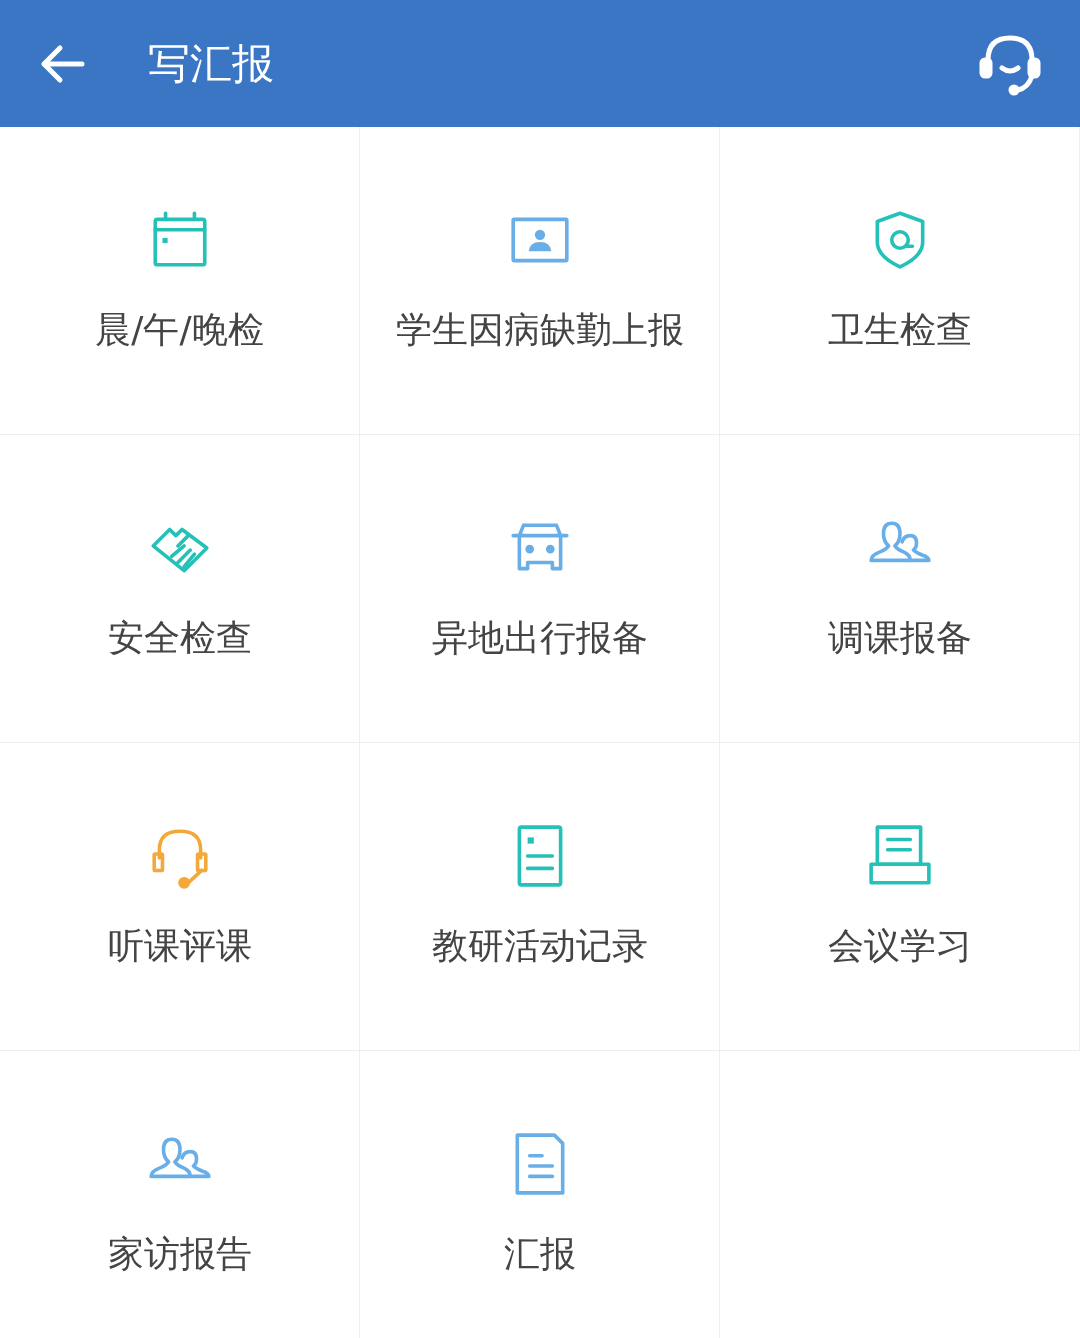 This screenshot has width=1080, height=1338. What do you see at coordinates (180, 589) in the screenshot?
I see `menu-tile: 安全检查` at bounding box center [180, 589].